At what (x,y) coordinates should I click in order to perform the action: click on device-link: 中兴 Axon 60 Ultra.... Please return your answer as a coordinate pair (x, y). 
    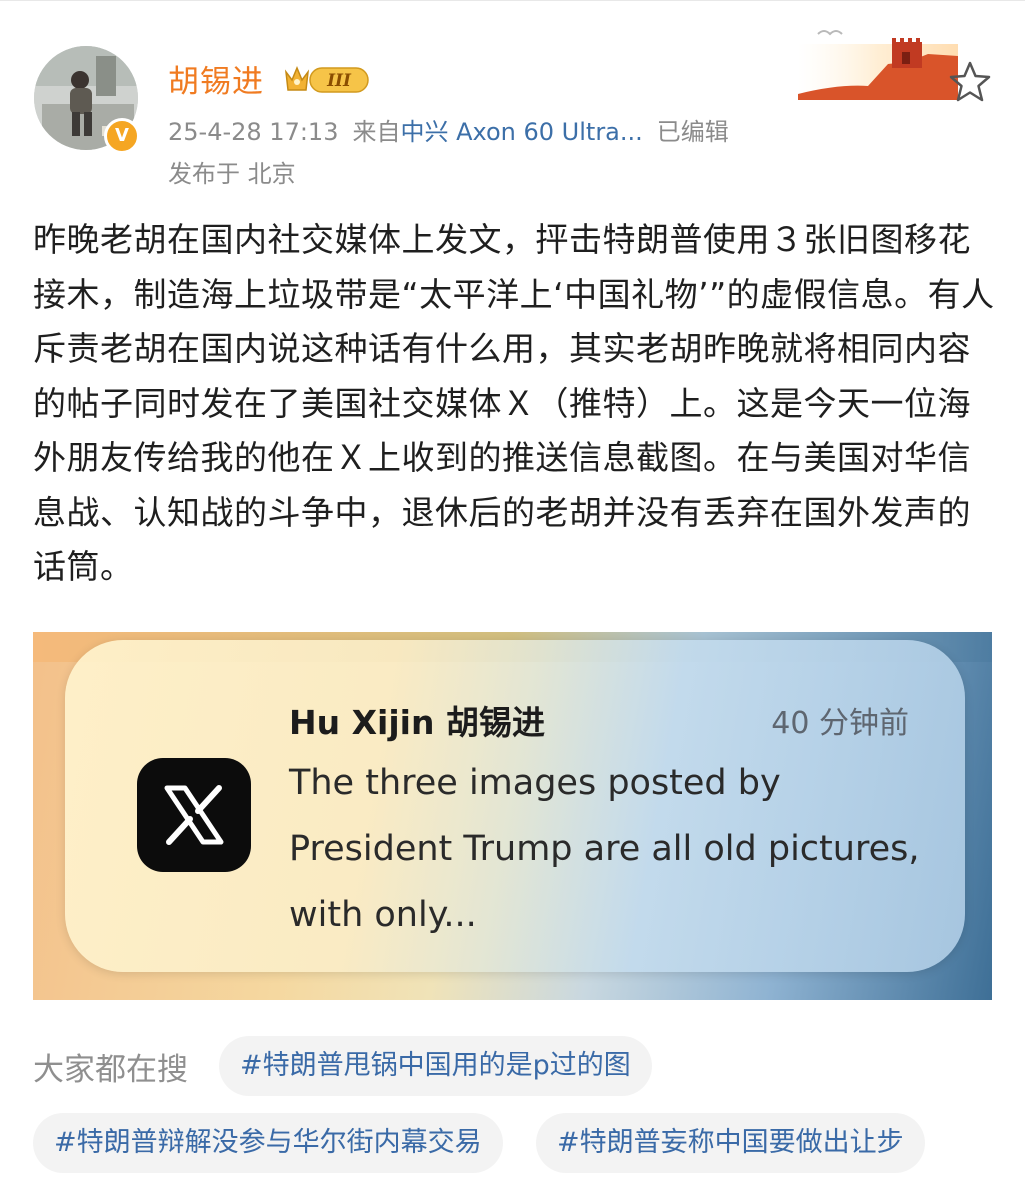
    Looking at the image, I should click on (521, 132).